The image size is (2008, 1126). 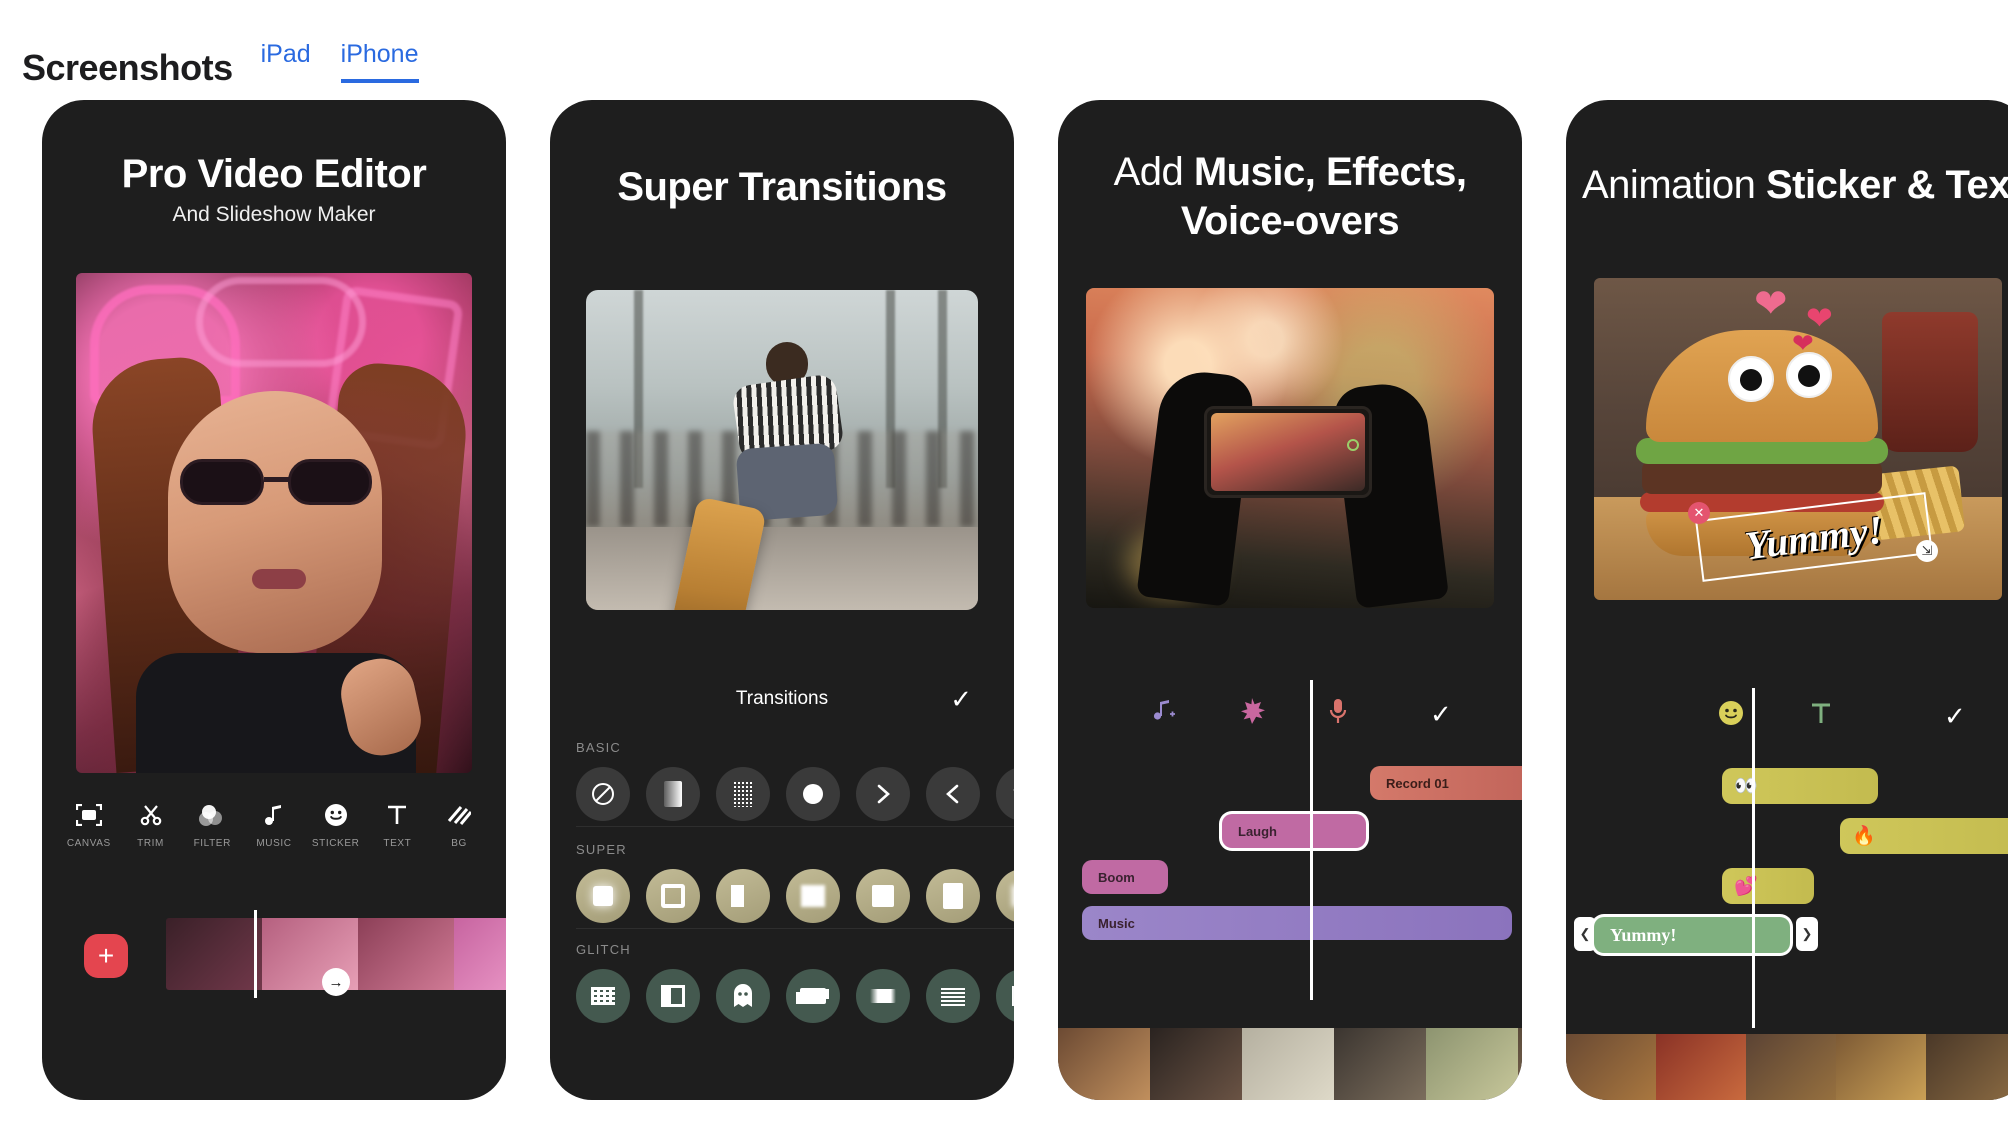 What do you see at coordinates (953, 896) in the screenshot?
I see `wipe-icon` at bounding box center [953, 896].